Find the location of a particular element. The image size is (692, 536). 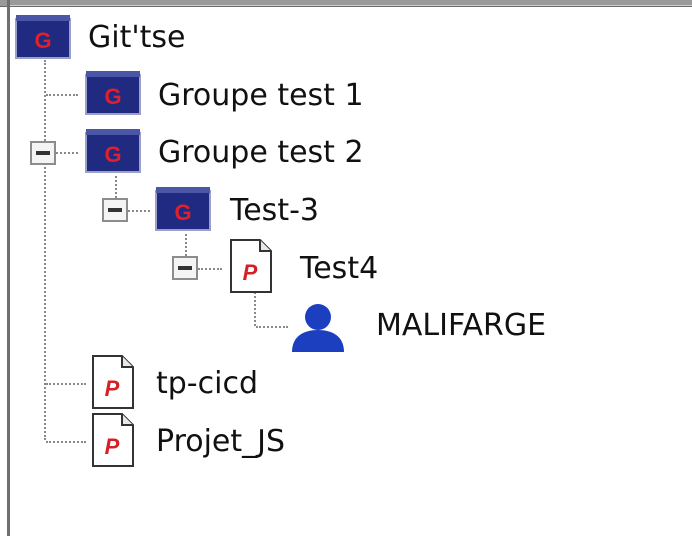

tree-node-label: Test4 is located at coordinates (339, 268).